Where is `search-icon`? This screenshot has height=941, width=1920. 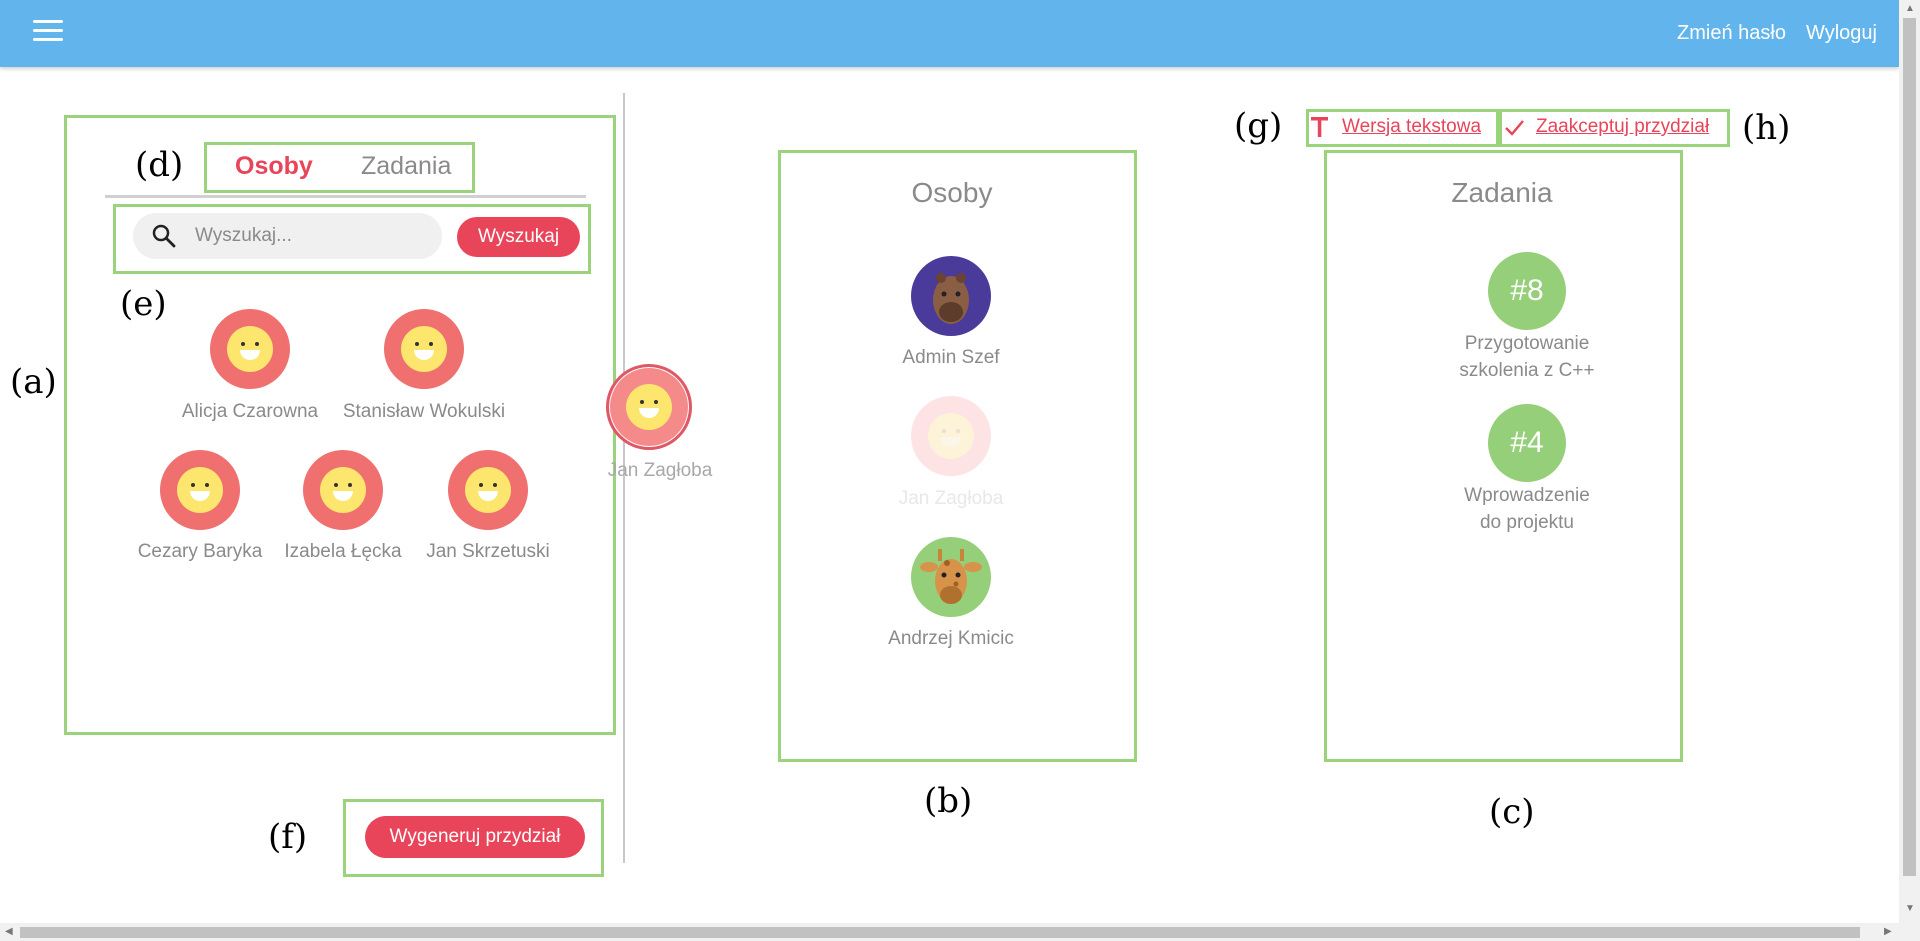 search-icon is located at coordinates (164, 236).